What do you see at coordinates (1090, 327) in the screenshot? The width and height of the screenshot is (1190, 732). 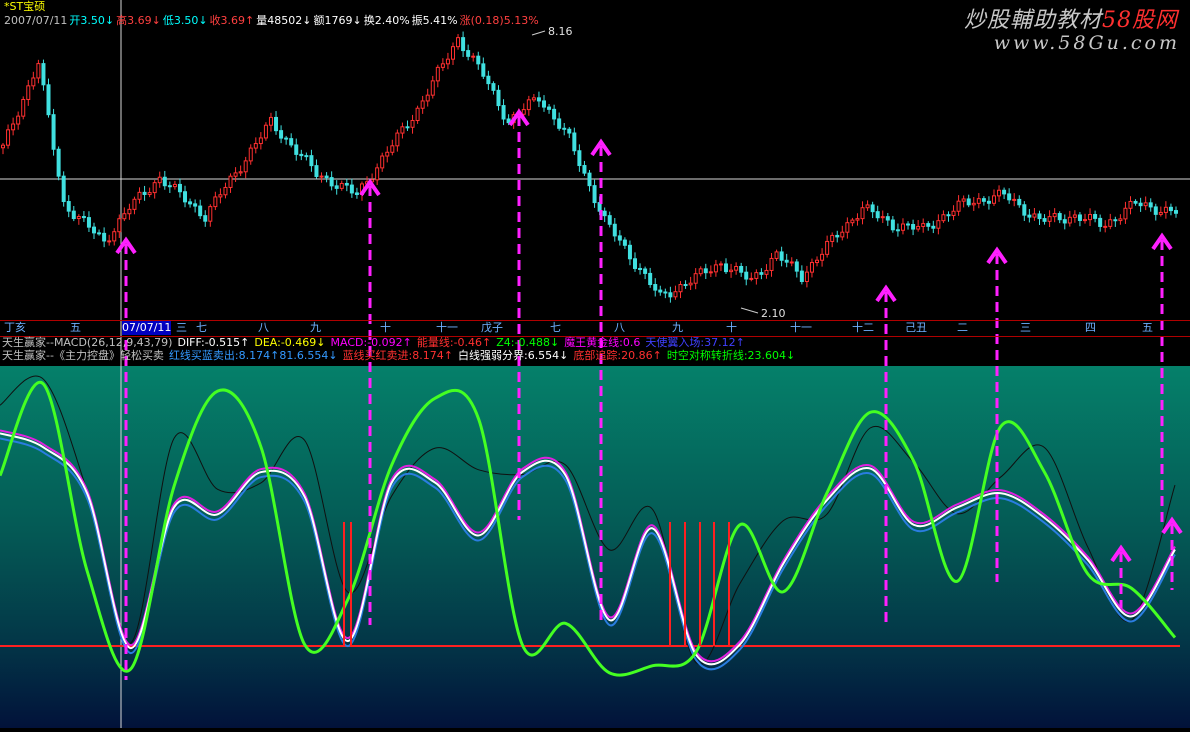 I see `date-label: 四` at bounding box center [1090, 327].